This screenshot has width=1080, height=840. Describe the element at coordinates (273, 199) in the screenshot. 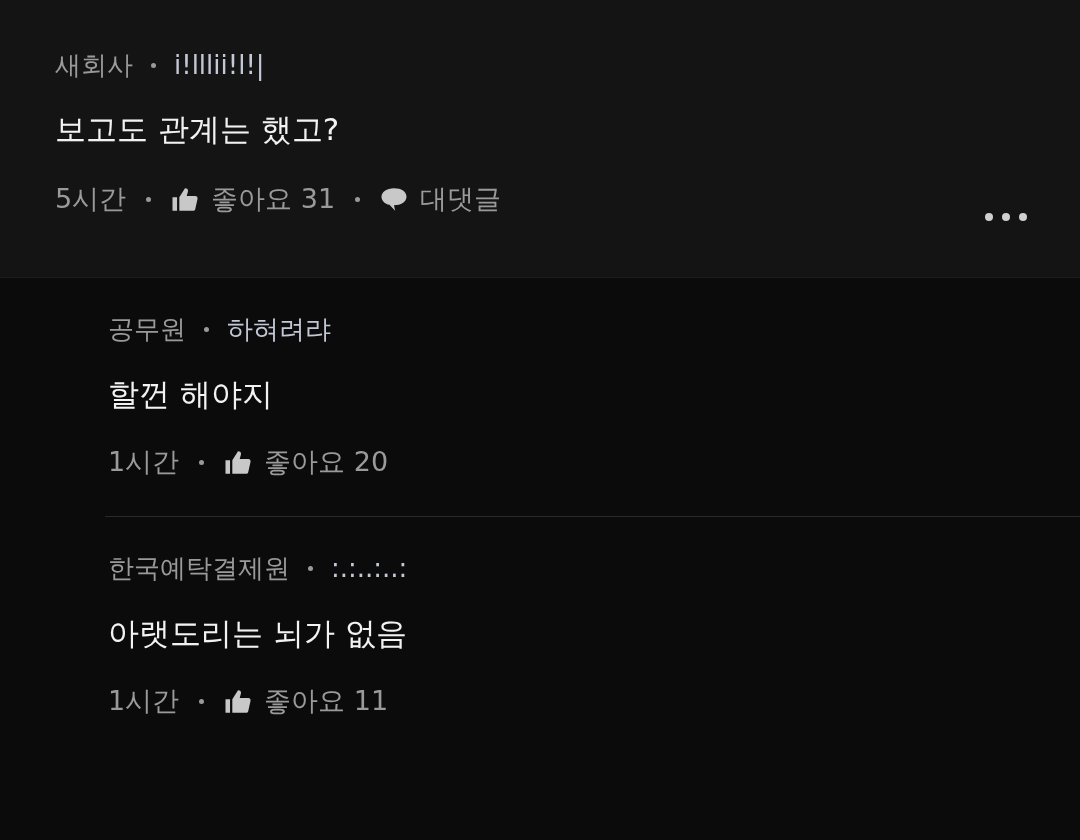

I see `like-count: 좋아요 31` at that location.